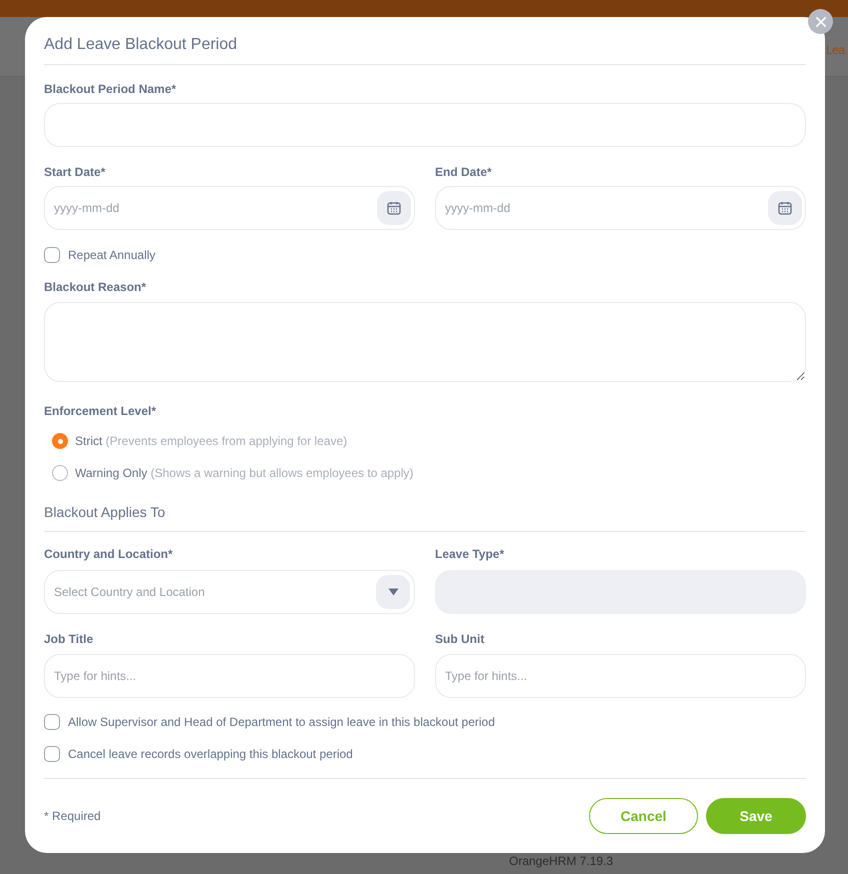 Image resolution: width=848 pixels, height=874 pixels. I want to click on dialog-title: Add Leave Blackout Period, so click(141, 45).